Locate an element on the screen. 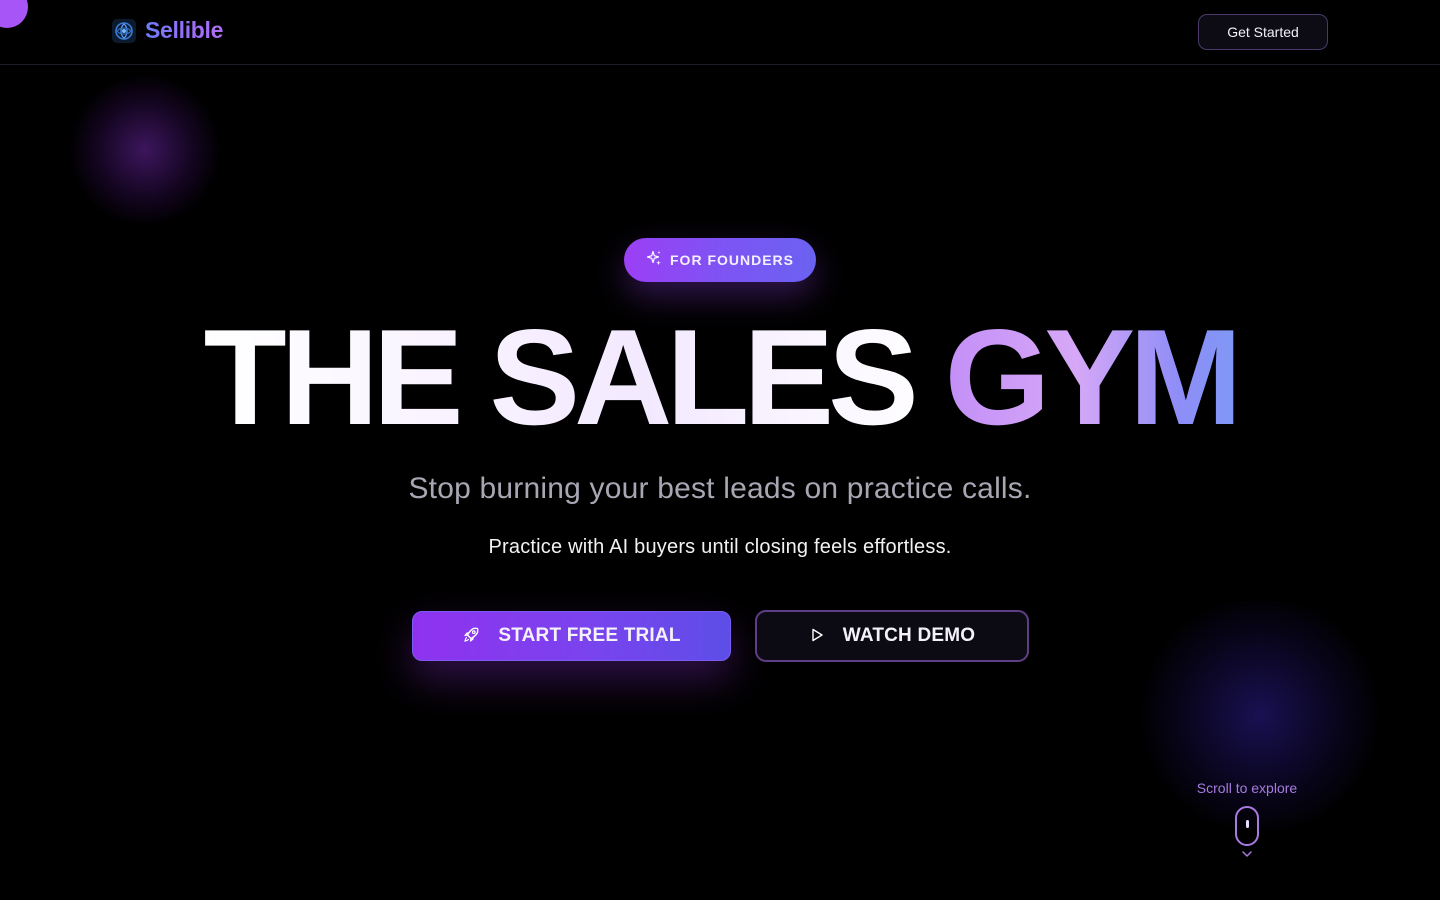  watch-demo-label: WATCH DEMO is located at coordinates (909, 635).